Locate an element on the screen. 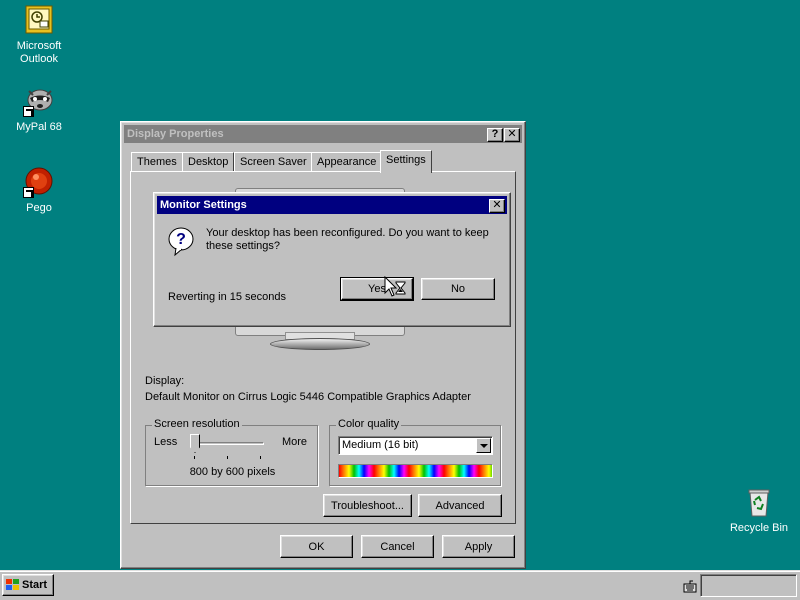  recycle-bin-icon is located at coordinates (759, 502).